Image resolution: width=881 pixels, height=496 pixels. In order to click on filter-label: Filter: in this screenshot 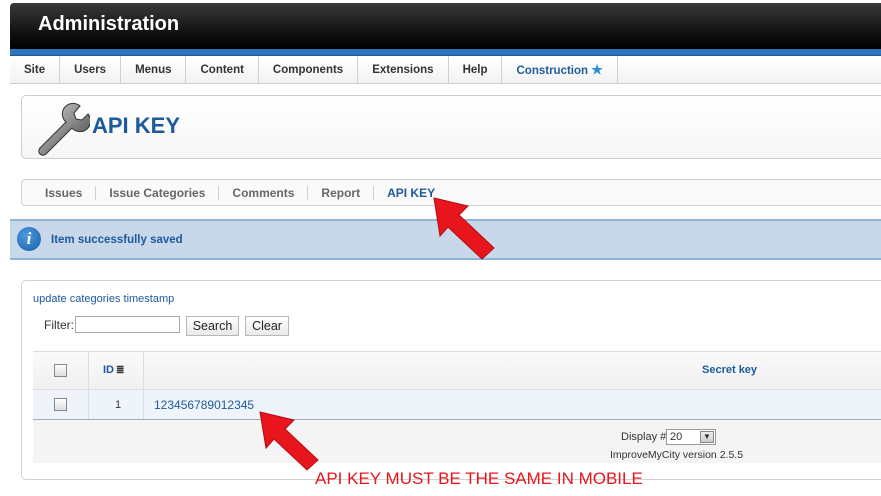, I will do `click(59, 325)`.